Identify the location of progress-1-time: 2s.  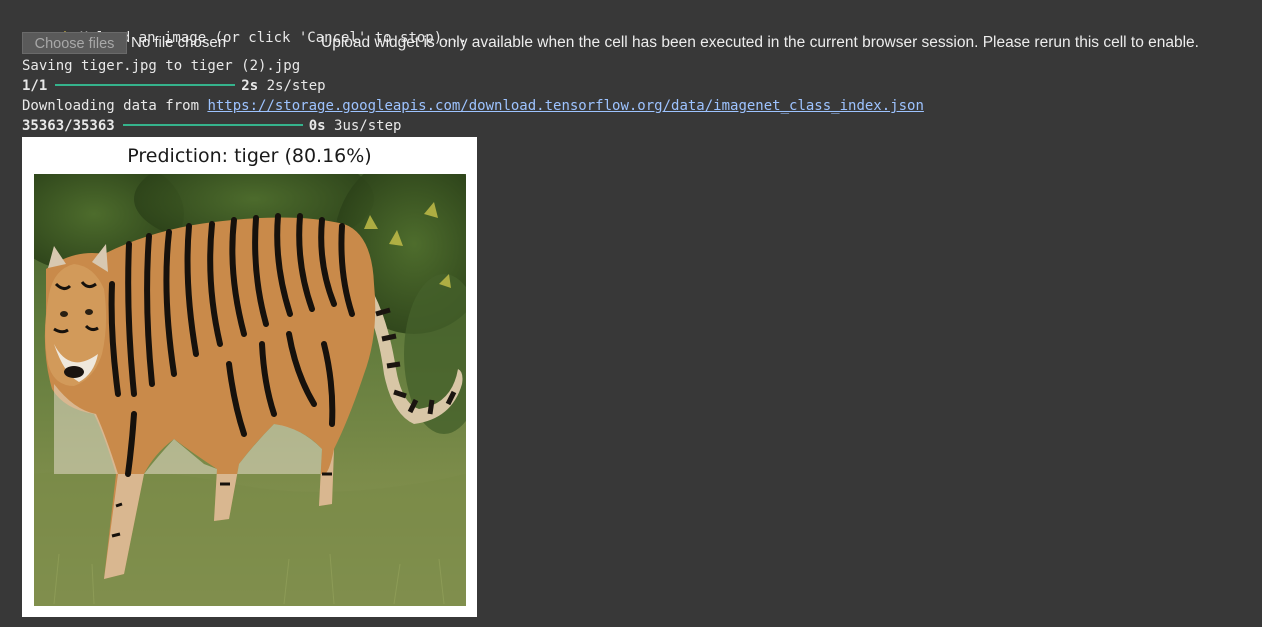
(250, 86).